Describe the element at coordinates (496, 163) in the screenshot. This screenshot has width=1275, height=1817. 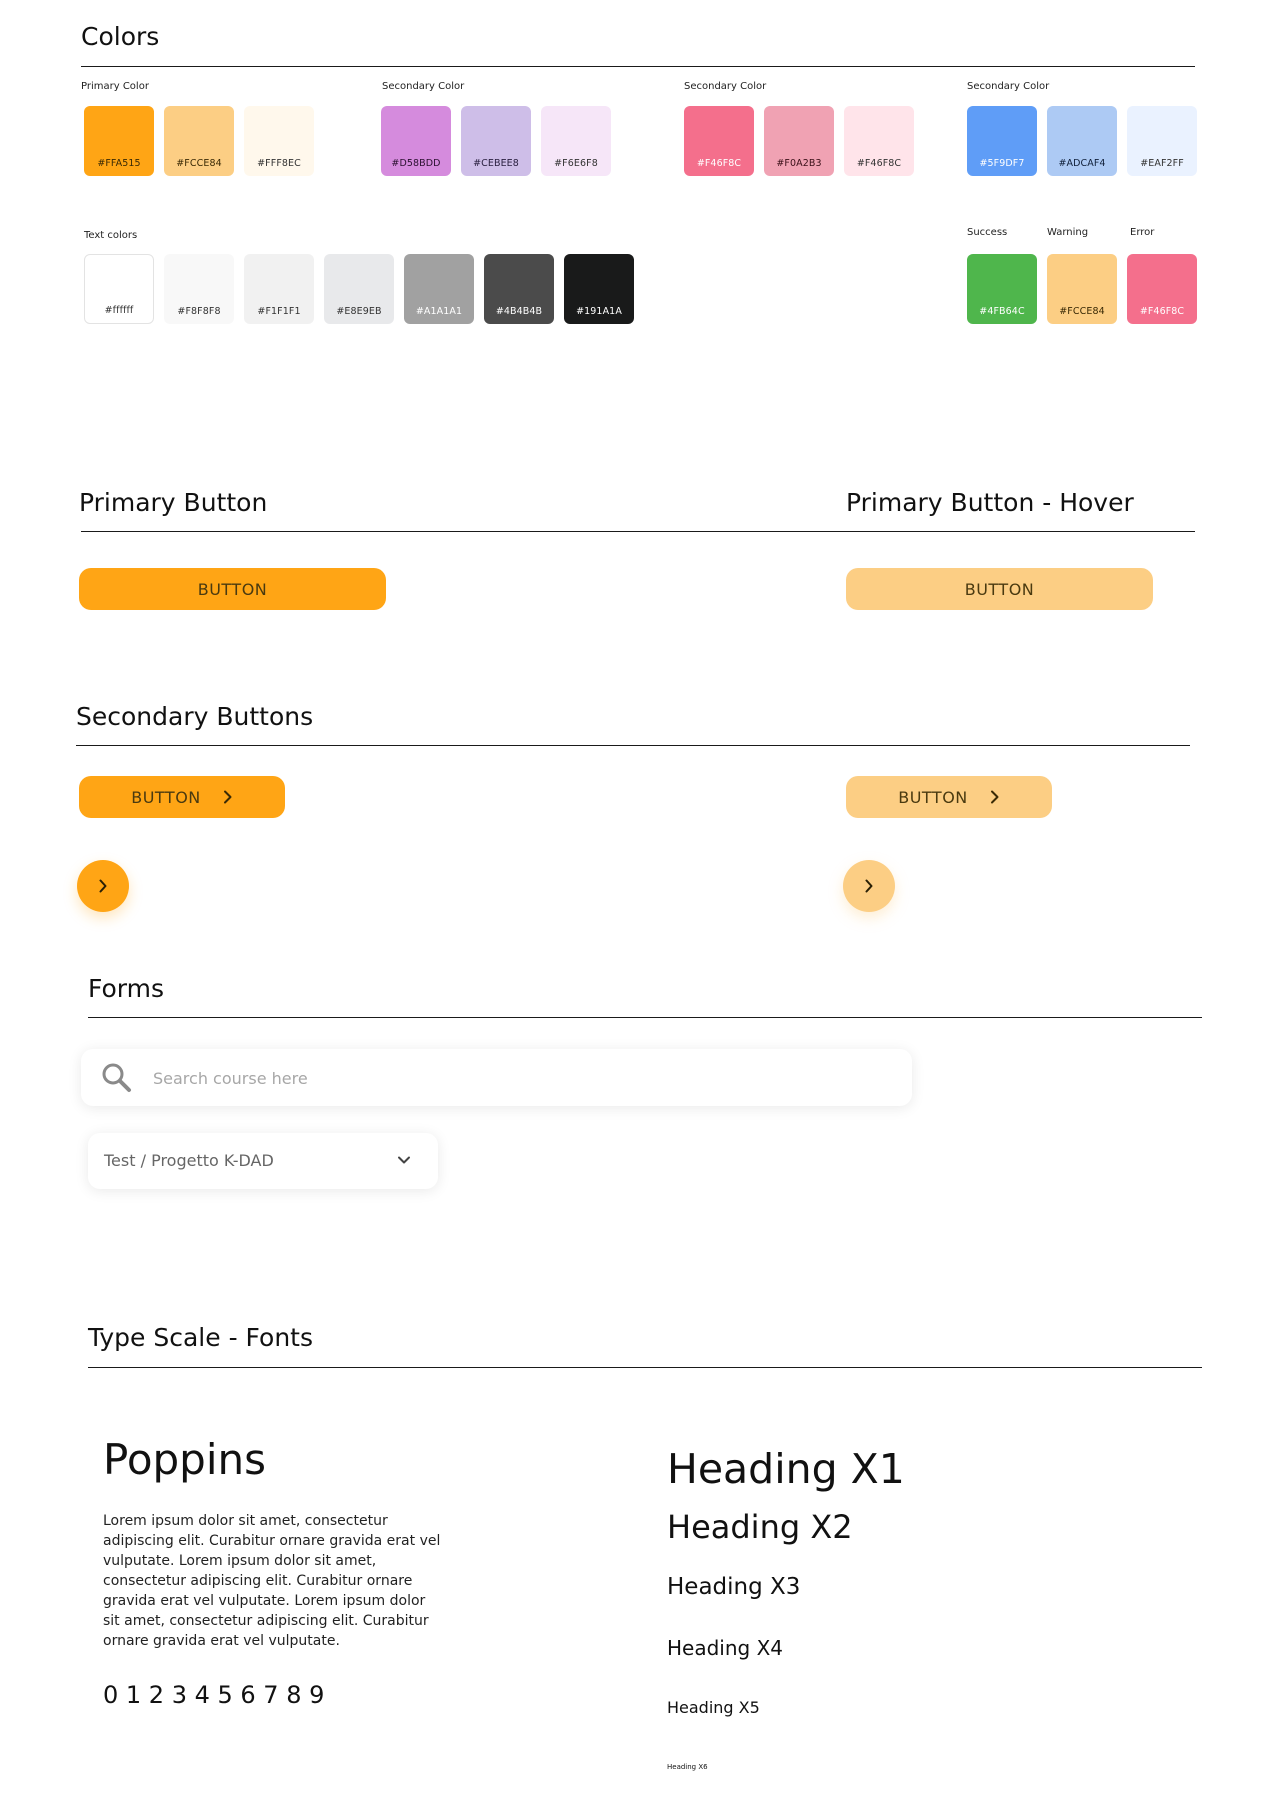
I see `swatch-hex-label: #CEBEE8` at that location.